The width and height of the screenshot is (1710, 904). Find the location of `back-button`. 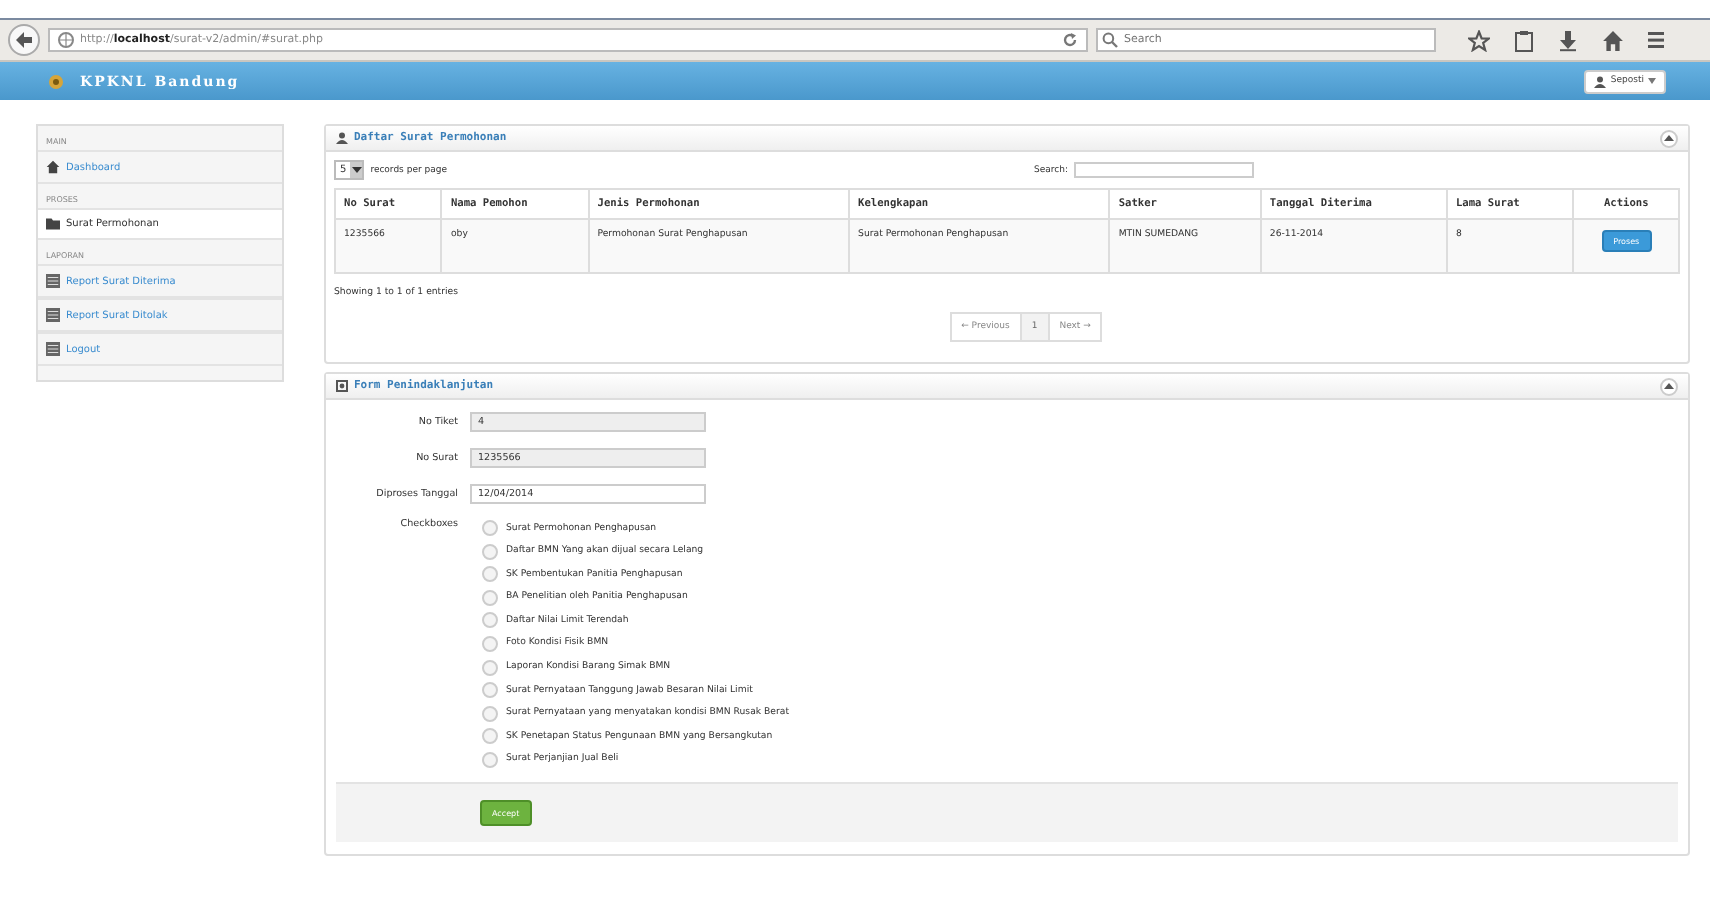

back-button is located at coordinates (24, 40).